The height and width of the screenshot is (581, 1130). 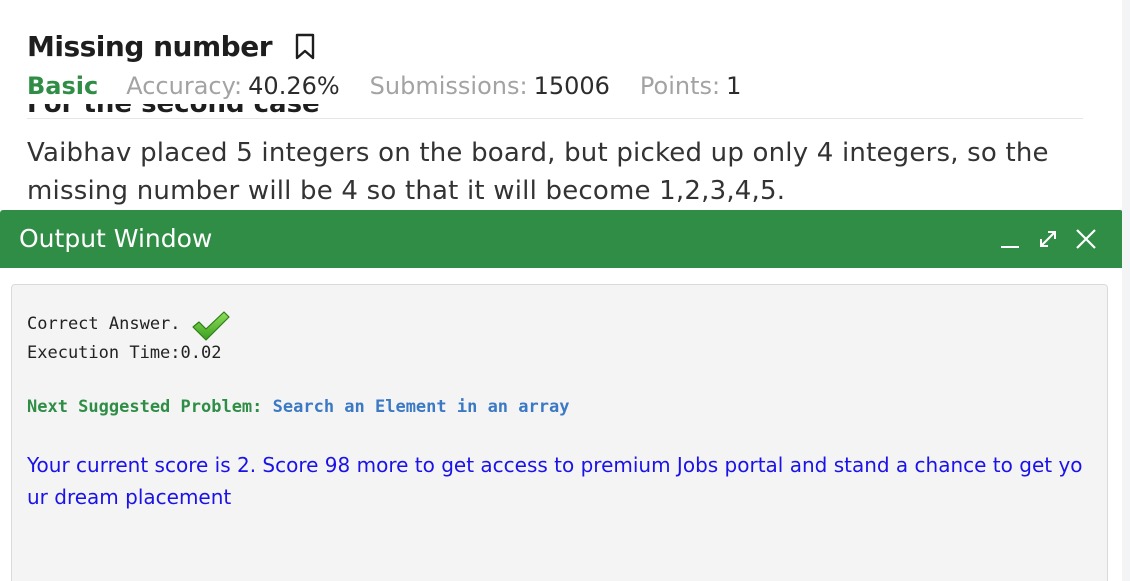 What do you see at coordinates (680, 86) in the screenshot?
I see `points-label: Points:` at bounding box center [680, 86].